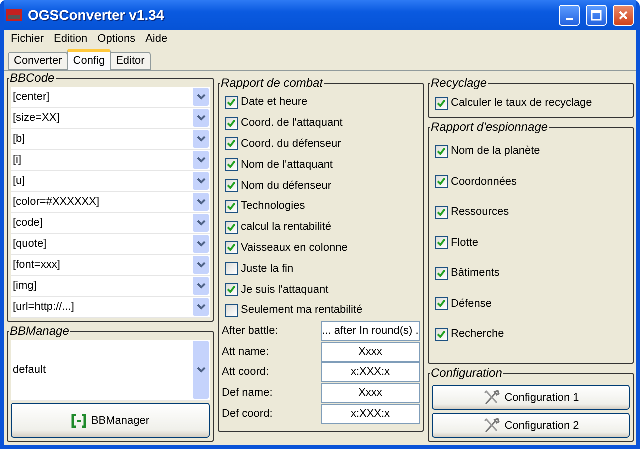  What do you see at coordinates (286, 227) in the screenshot?
I see `checkbox-label: calcul la rentabilité` at bounding box center [286, 227].